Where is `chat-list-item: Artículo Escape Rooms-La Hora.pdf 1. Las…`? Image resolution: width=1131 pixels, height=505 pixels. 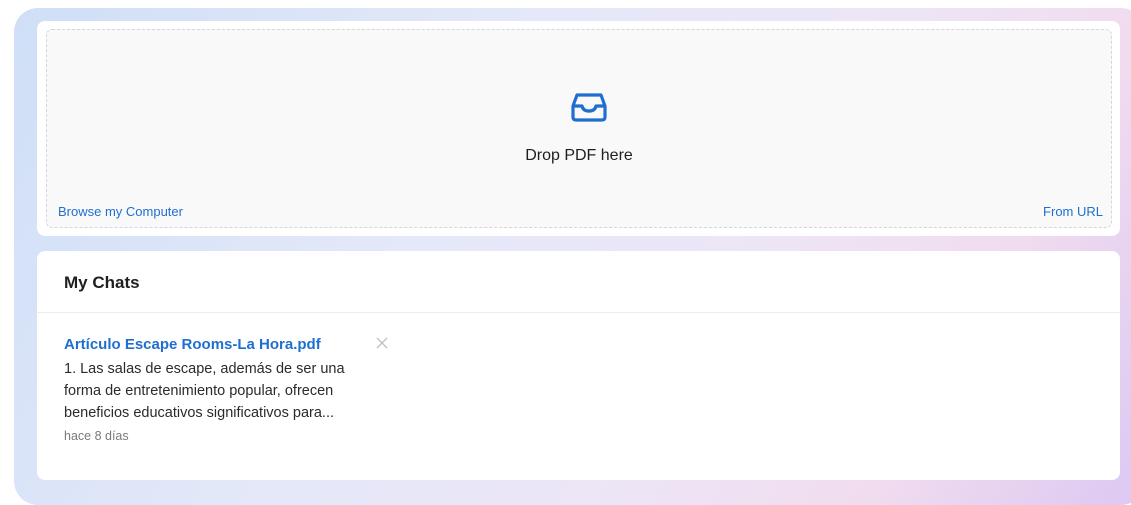
chat-list-item: Artículo Escape Rooms-La Hora.pdf 1. Las… is located at coordinates (224, 389).